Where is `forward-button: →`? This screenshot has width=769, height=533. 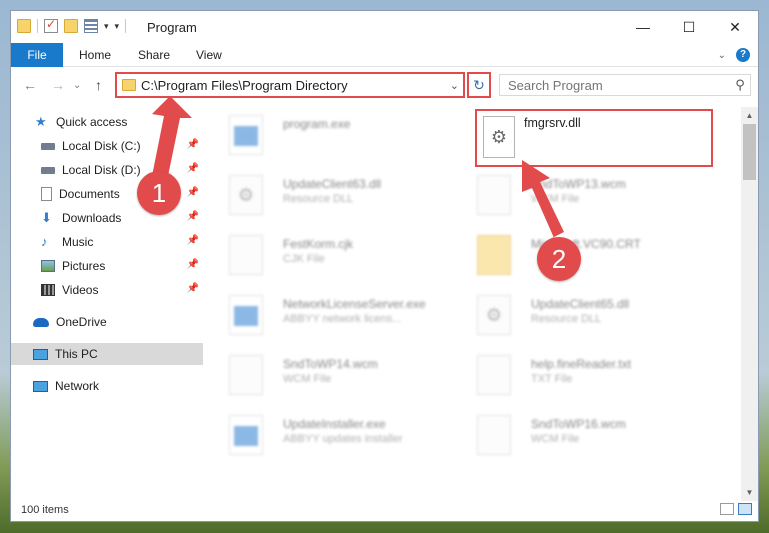
forward-button: → is located at coordinates (58, 85).